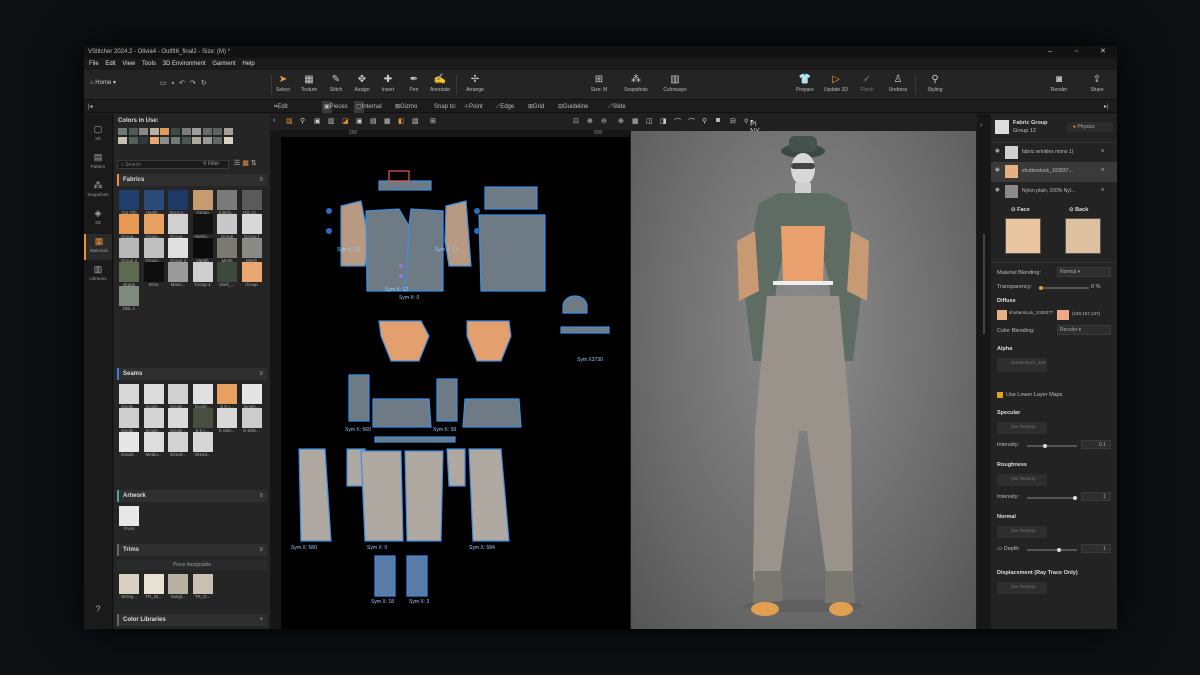 This screenshot has width=1200, height=675. Describe the element at coordinates (98, 219) in the screenshot. I see `sidebar-item-3d: ◈ 3D` at that location.